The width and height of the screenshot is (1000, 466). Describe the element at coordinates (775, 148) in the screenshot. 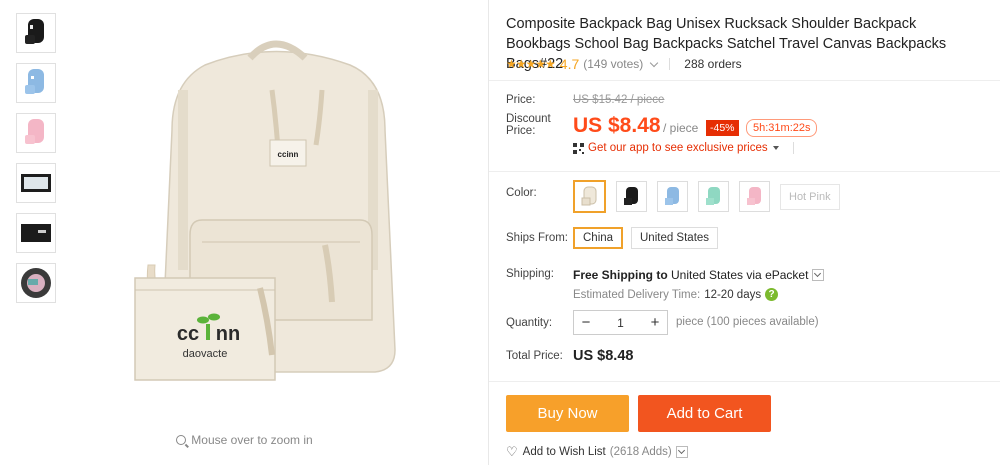

I see `caret-down-icon` at that location.